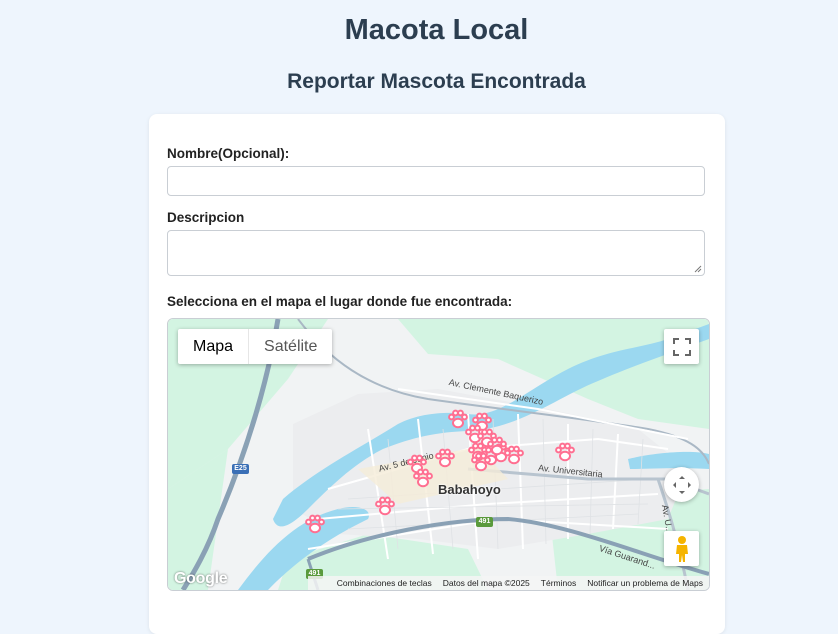 This screenshot has height=634, width=838. Describe the element at coordinates (436, 30) in the screenshot. I see `page-title: Macota Local` at that location.